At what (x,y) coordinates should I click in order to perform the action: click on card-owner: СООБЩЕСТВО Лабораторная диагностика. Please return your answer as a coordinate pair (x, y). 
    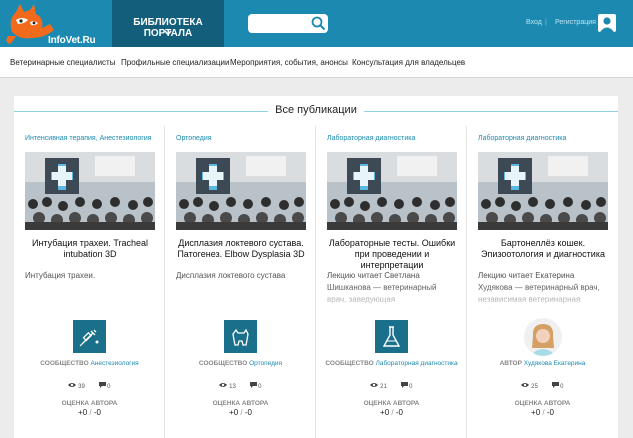
    Looking at the image, I should click on (391, 363).